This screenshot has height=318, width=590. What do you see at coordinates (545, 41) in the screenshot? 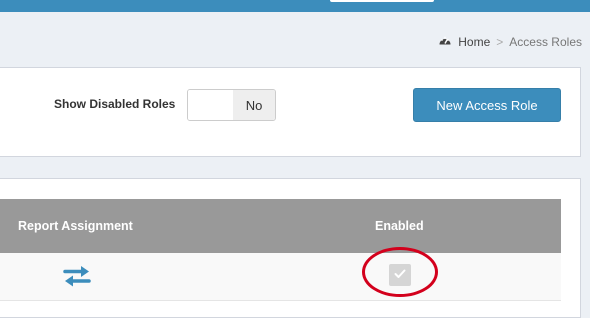
I see `breadcrumb-current: Access Roles` at bounding box center [545, 41].